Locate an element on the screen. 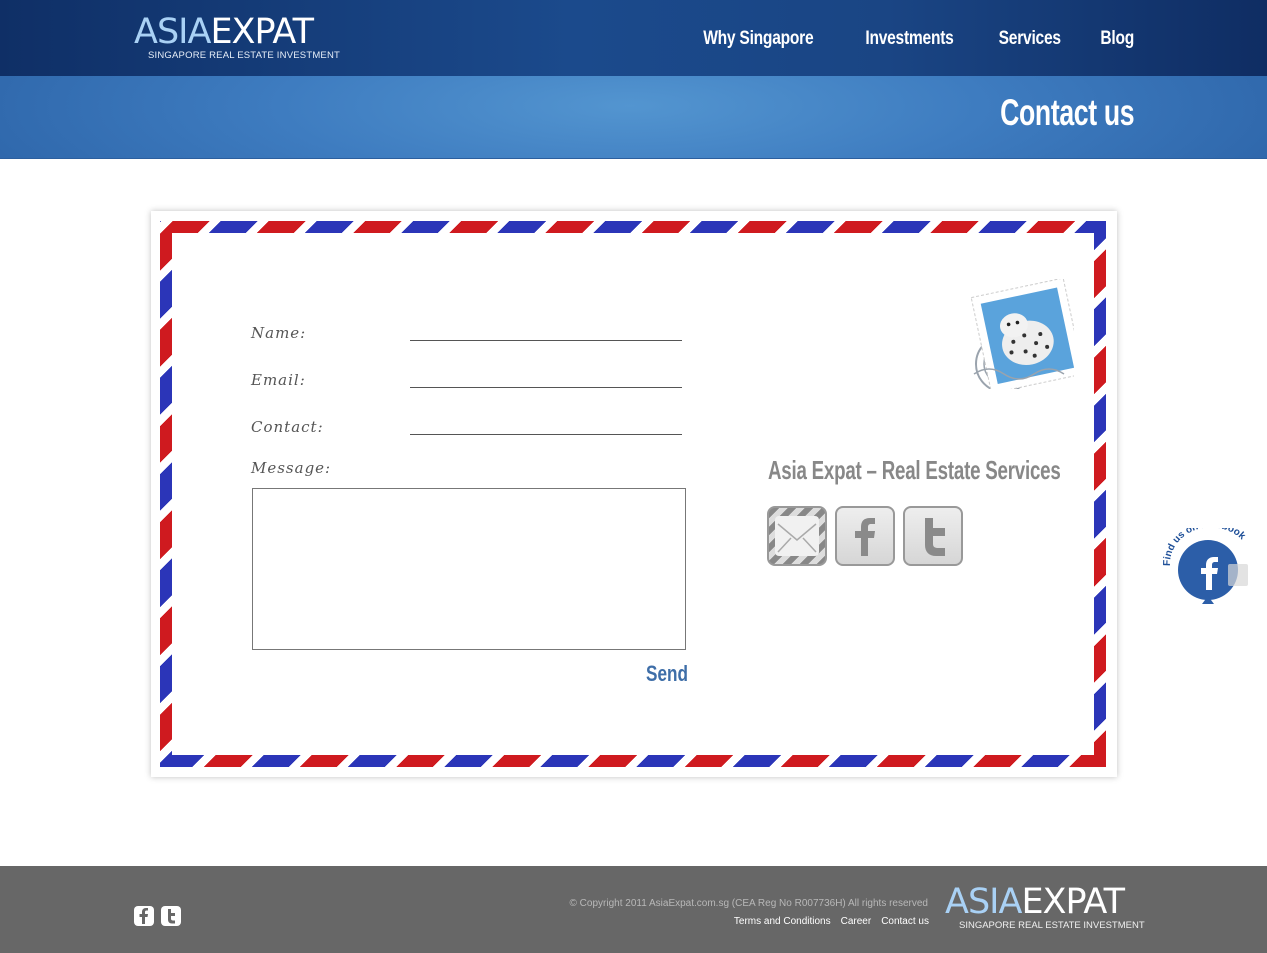 The image size is (1267, 953). logo-tagline: SINGAPORE REAL ESTATE INVESTMENT is located at coordinates (244, 55).